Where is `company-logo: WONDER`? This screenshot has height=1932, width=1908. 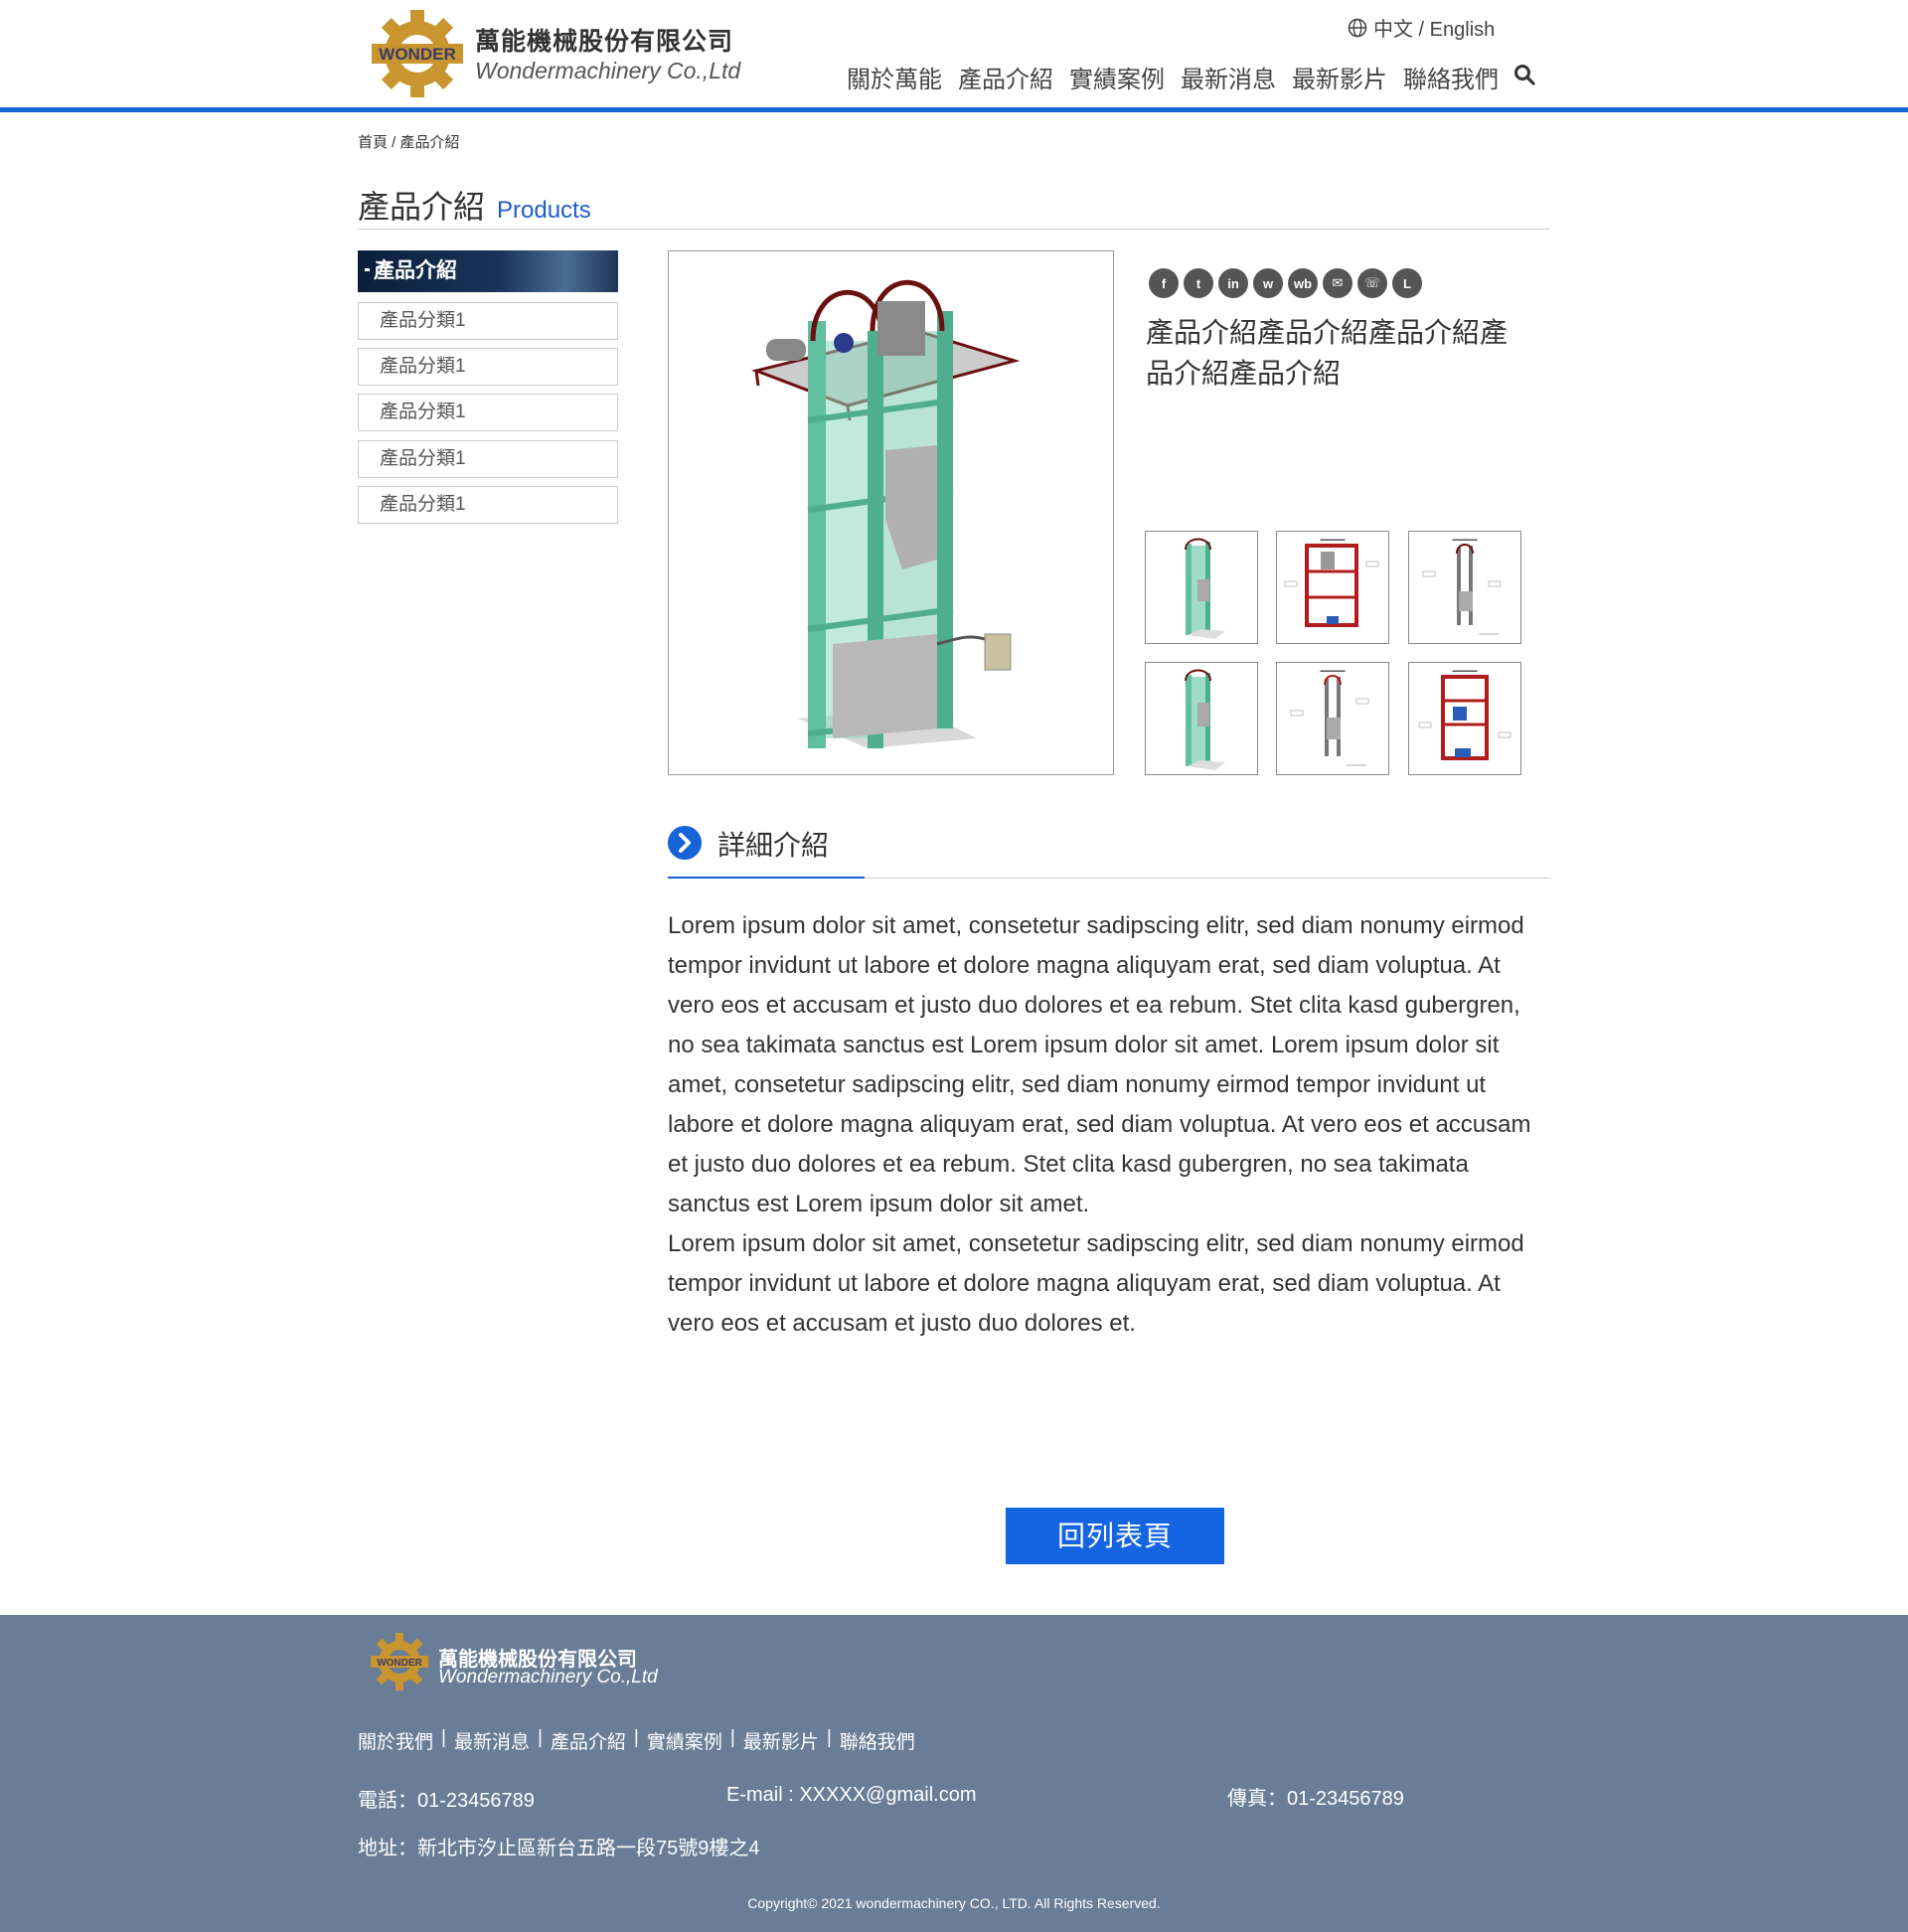
company-logo: WONDER is located at coordinates (418, 53).